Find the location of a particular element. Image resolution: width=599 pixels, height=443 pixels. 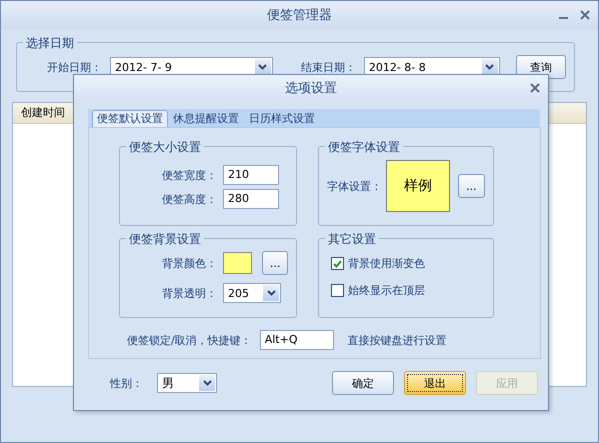

field-label: 背景透明： is located at coordinates (189, 293).